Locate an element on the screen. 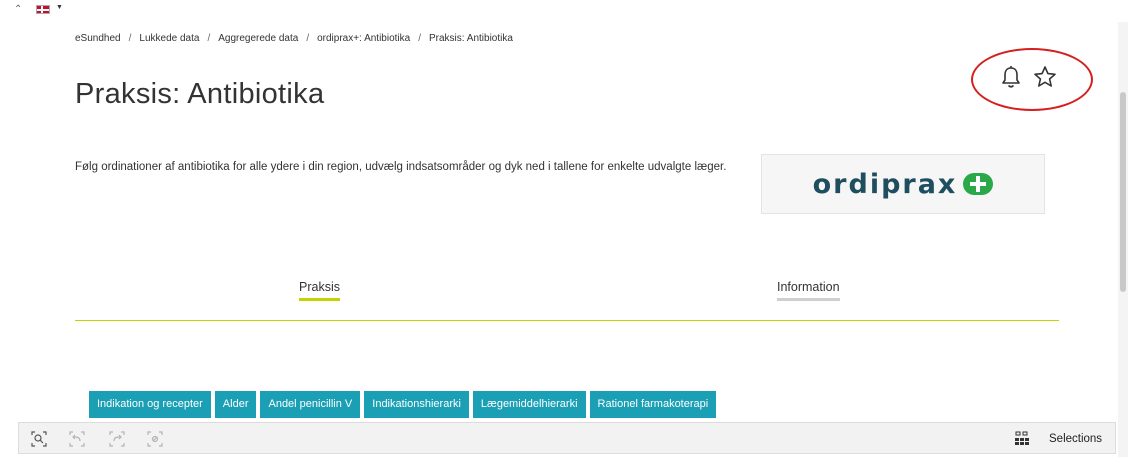  vertical-scrollbar is located at coordinates (1123, 239).